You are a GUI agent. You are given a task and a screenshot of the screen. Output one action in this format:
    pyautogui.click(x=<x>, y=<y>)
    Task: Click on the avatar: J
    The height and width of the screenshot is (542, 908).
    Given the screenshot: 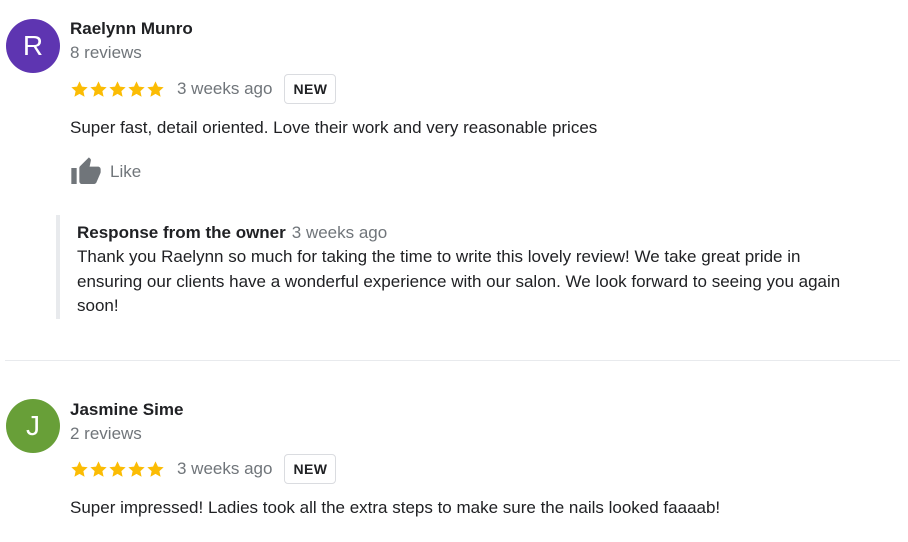 What is the action you would take?
    pyautogui.click(x=33, y=426)
    